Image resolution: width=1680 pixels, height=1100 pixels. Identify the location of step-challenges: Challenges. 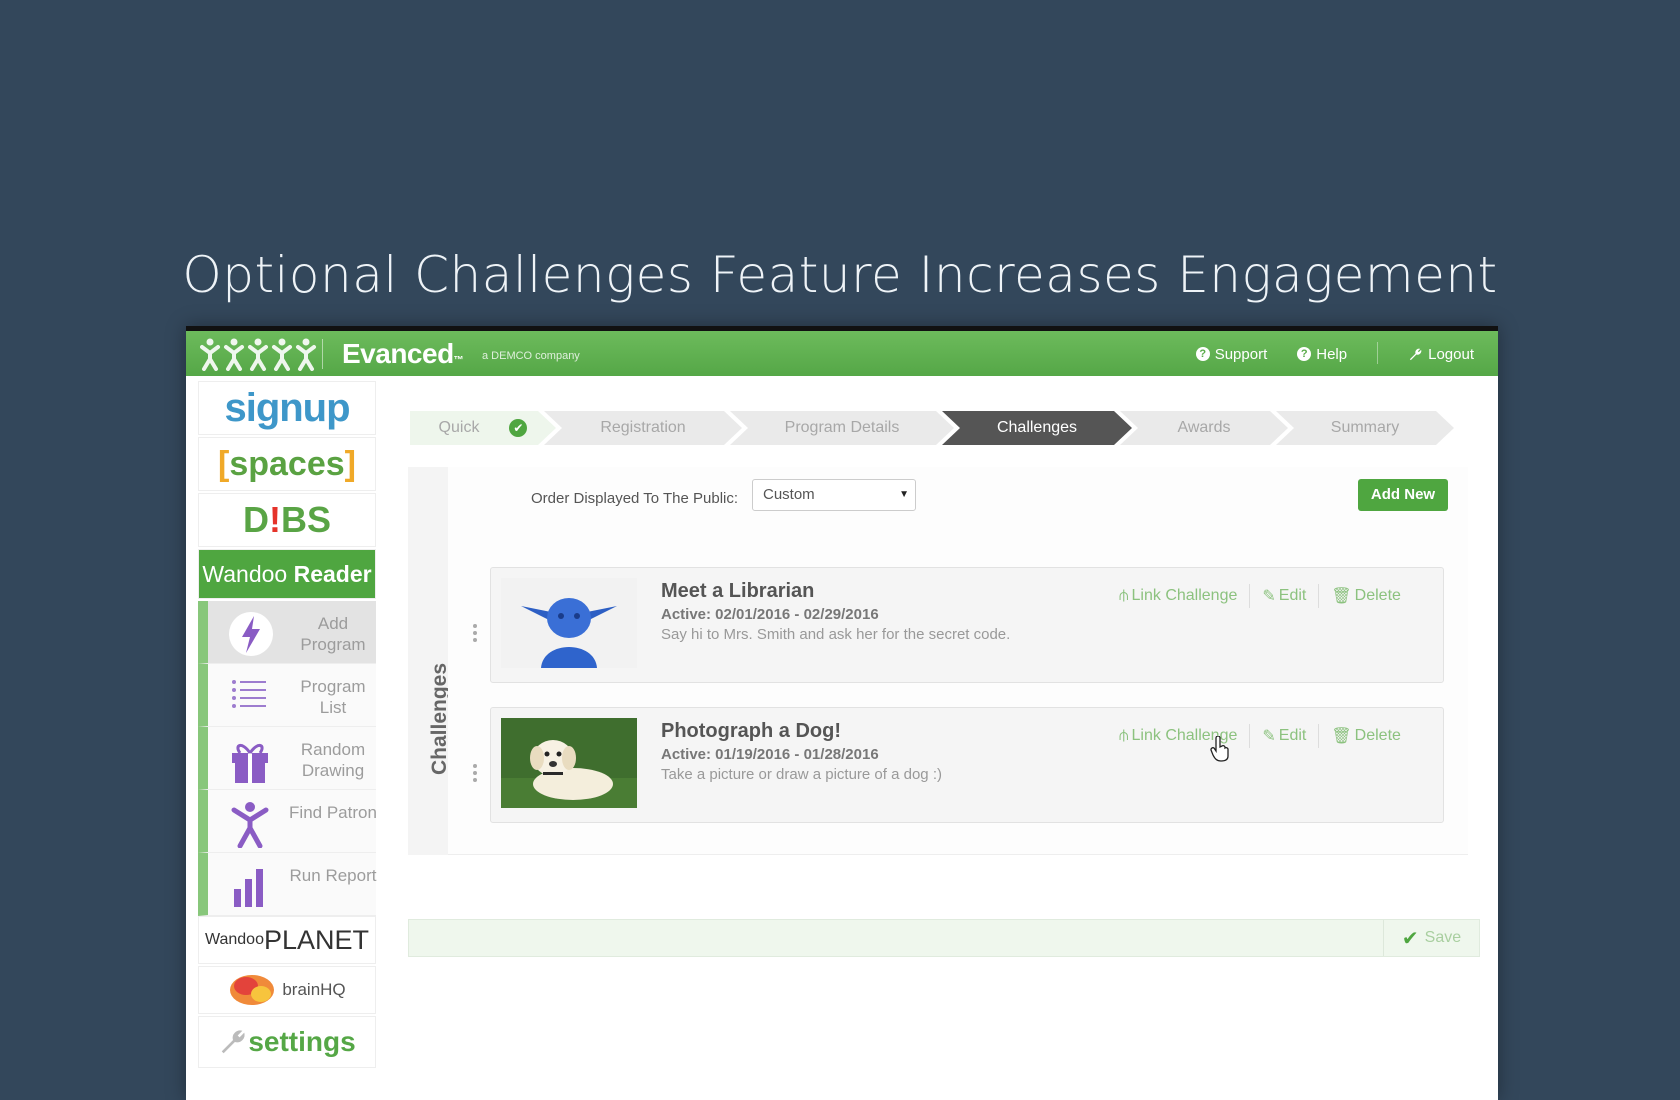
(1037, 428).